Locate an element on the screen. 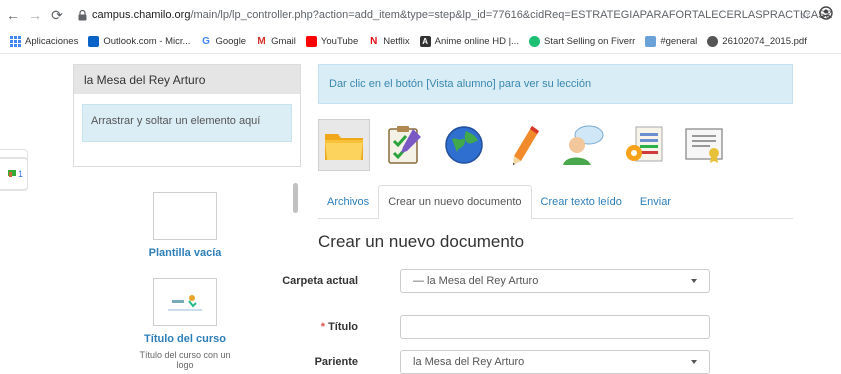 The image size is (841, 374). tool-forum is located at coordinates (584, 145).